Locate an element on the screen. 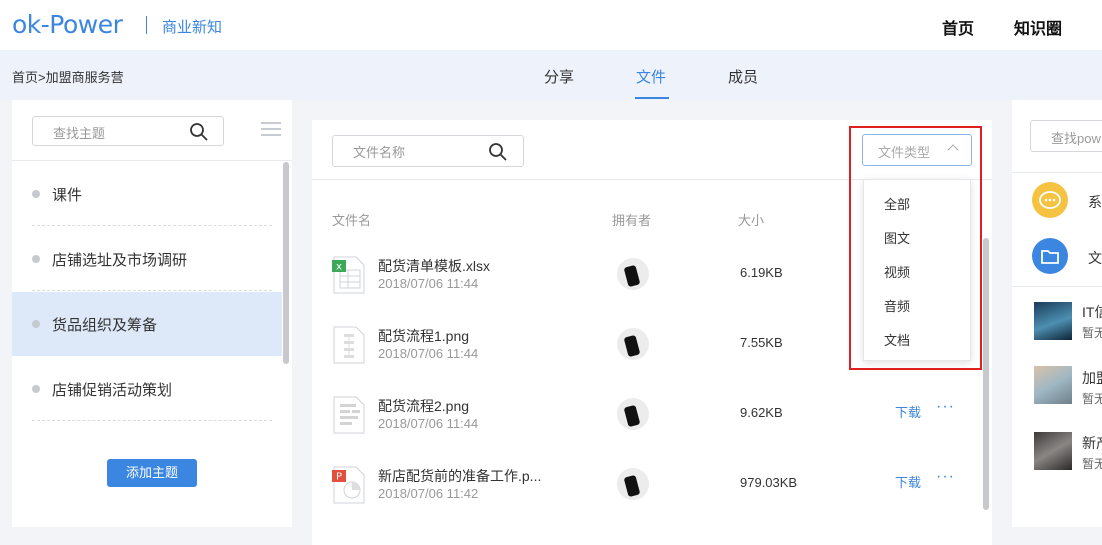 Image resolution: width=1102 pixels, height=545 pixels. topic-label: 店铺选址及市场调研 is located at coordinates (120, 260).